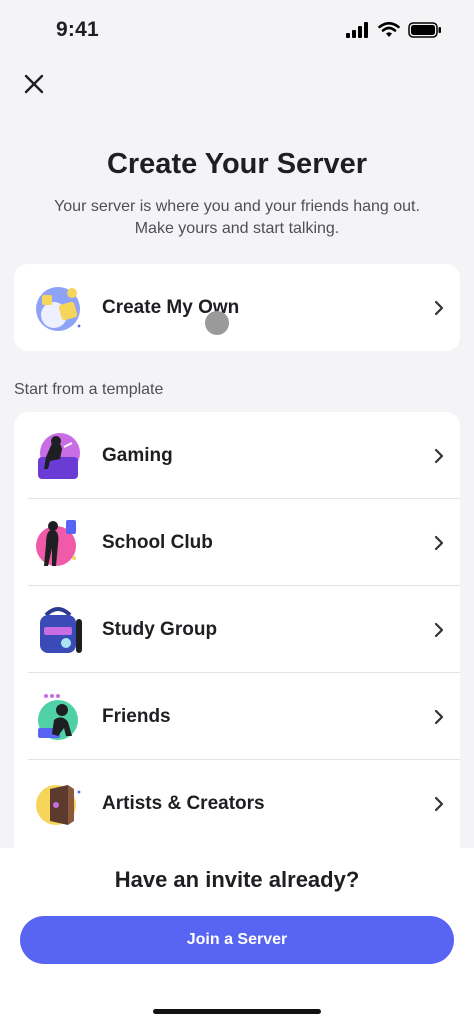  I want to click on wifi-icon, so click(389, 29).